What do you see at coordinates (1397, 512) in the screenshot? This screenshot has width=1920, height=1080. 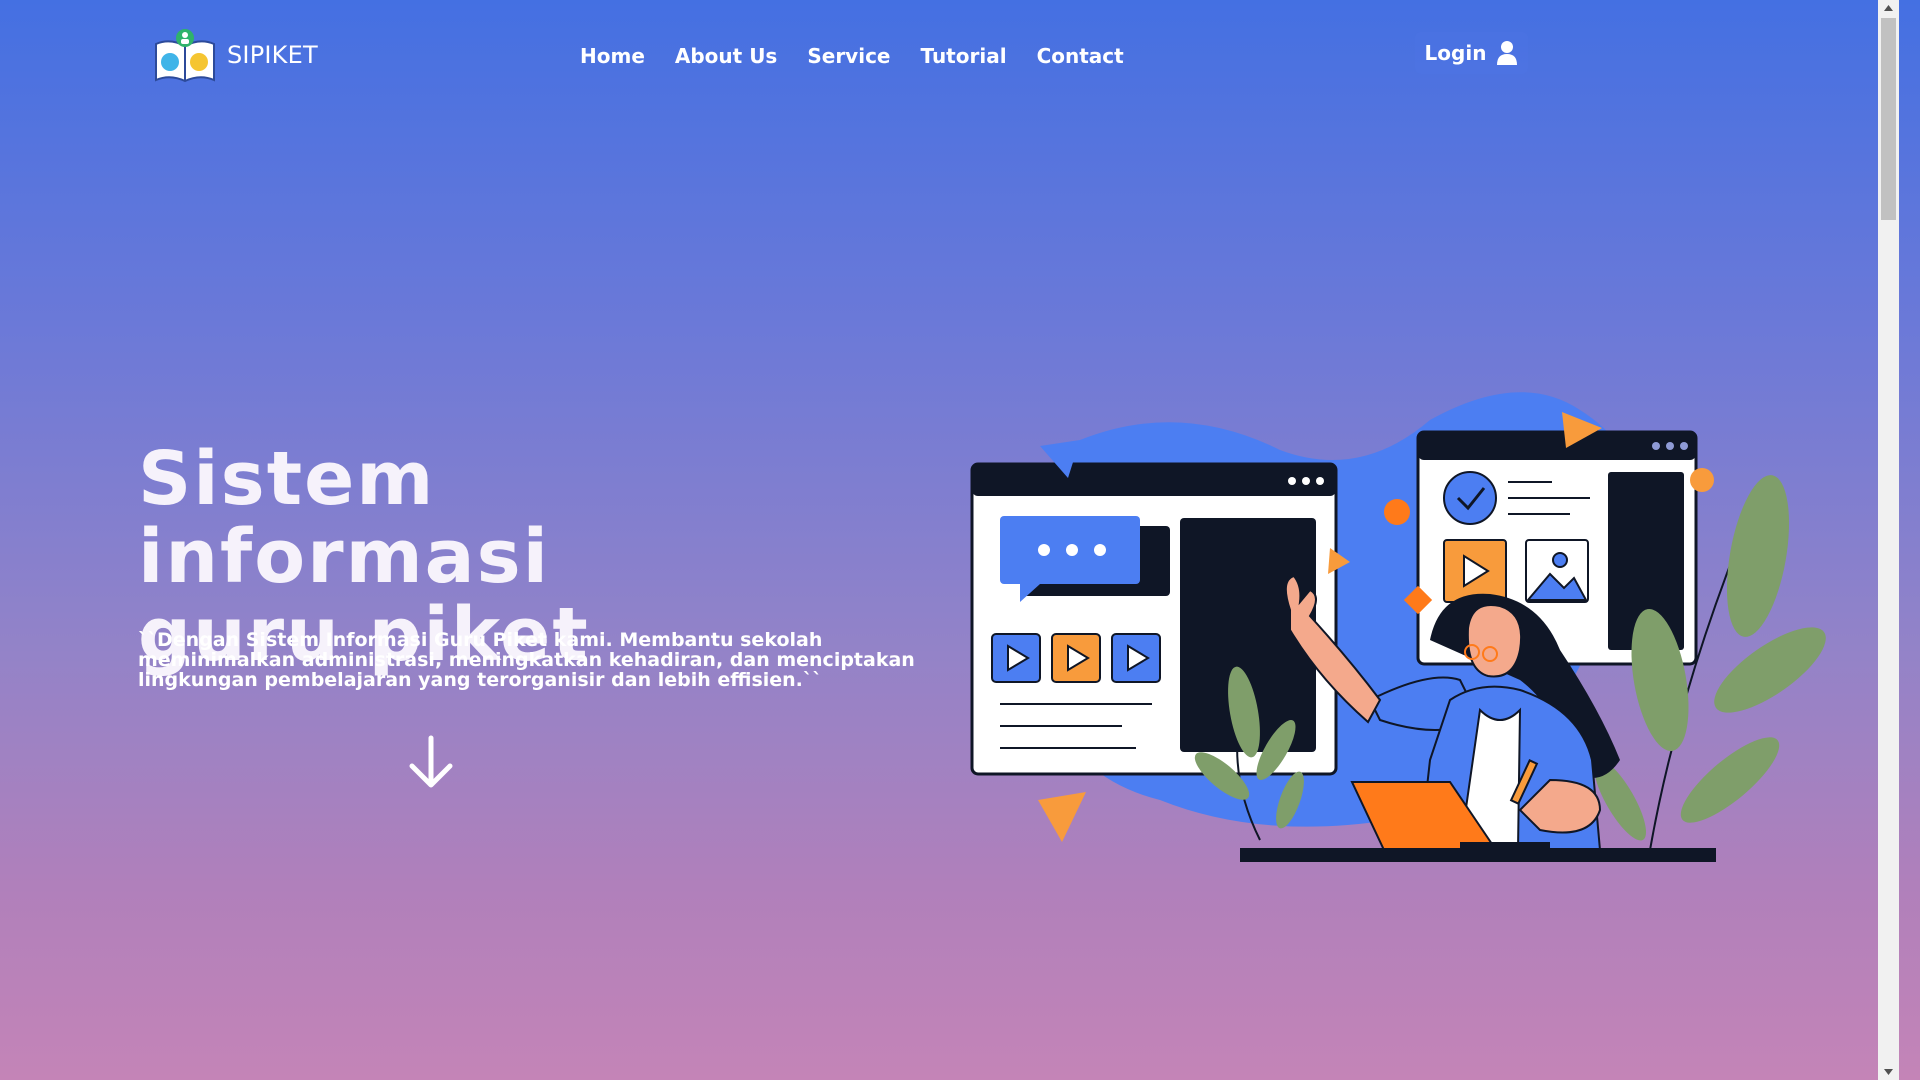 I see `orange-dot` at bounding box center [1397, 512].